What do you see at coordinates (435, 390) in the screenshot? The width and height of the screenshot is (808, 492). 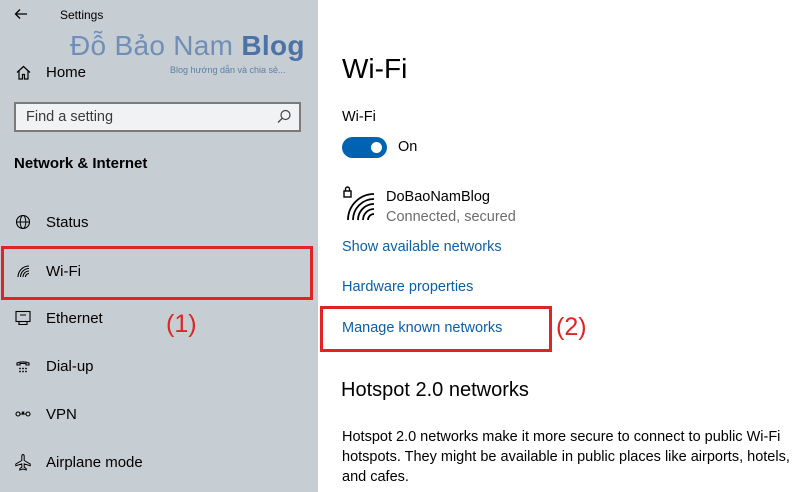 I see `hotspot-heading: Hotspot 2.0 networks` at bounding box center [435, 390].